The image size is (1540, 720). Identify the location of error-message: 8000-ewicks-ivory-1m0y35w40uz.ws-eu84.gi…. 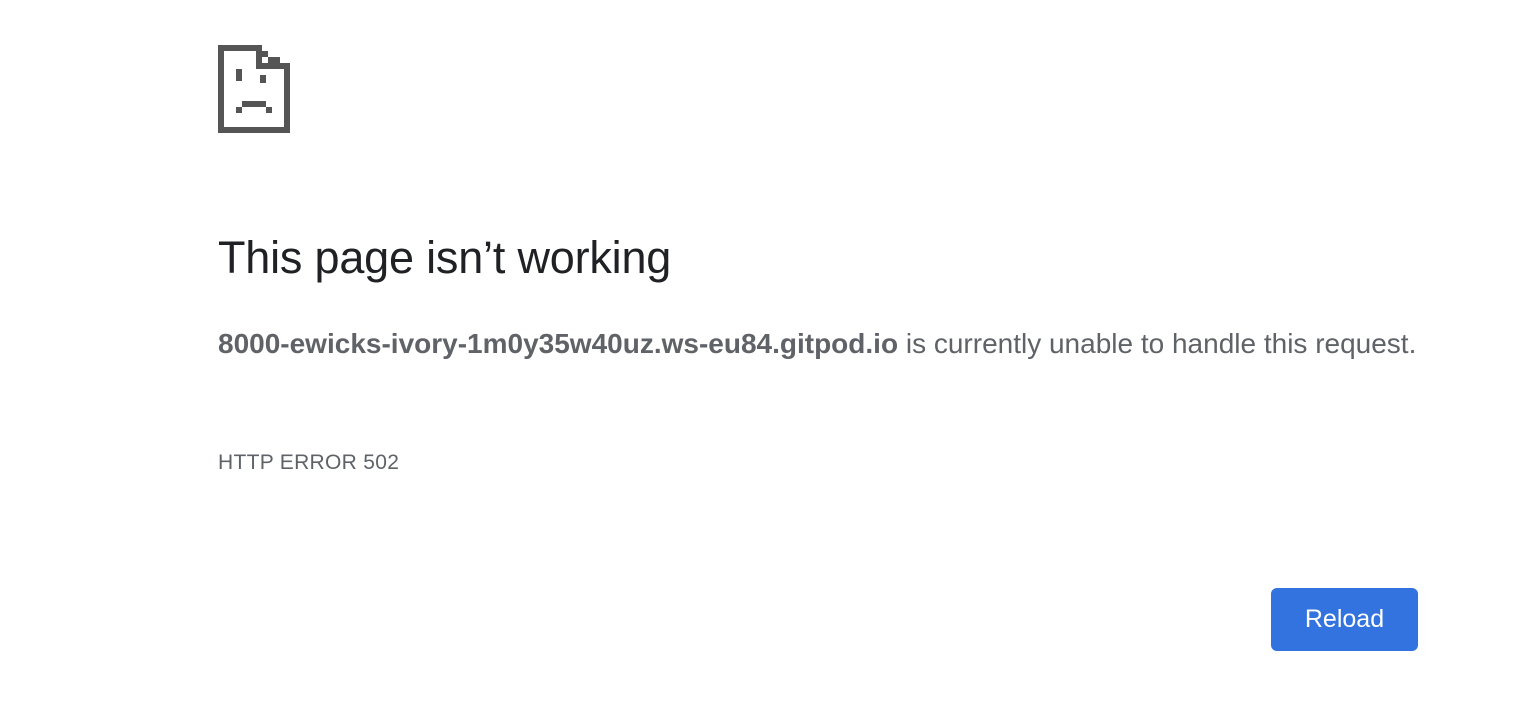
(823, 344).